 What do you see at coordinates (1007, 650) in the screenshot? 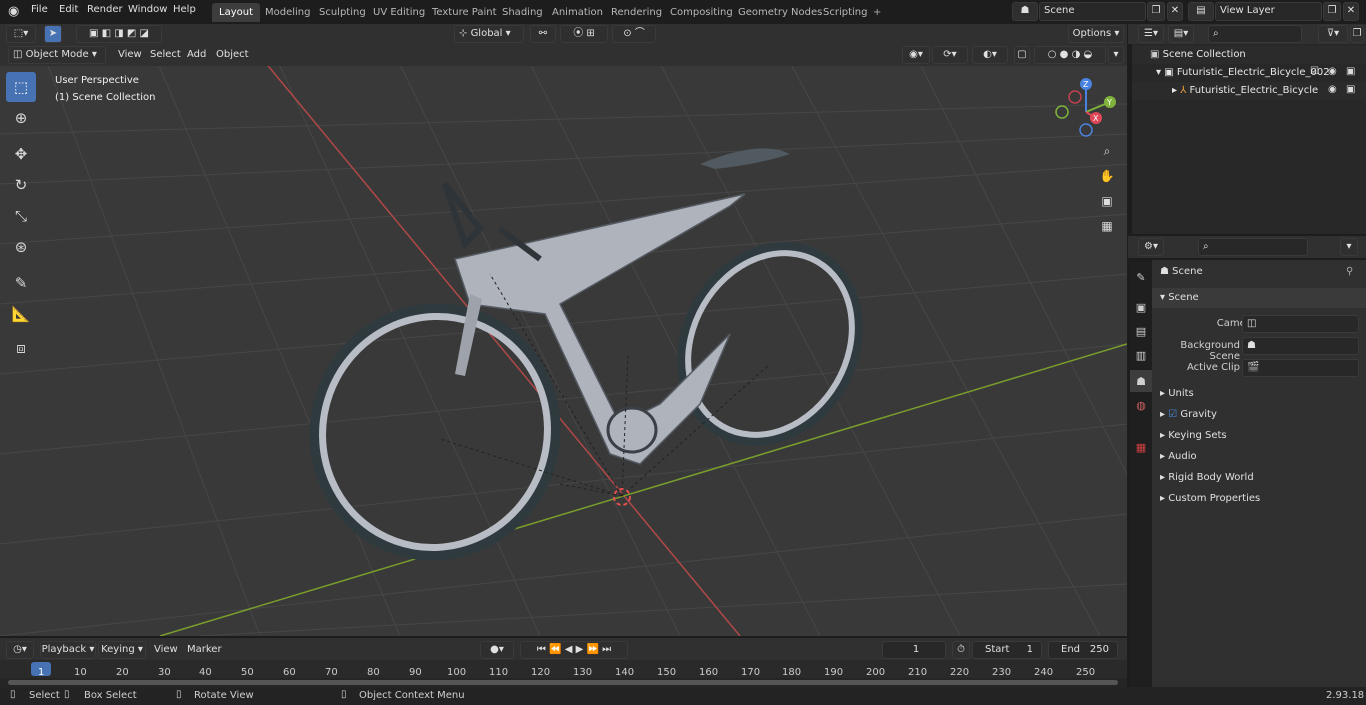
I see `start-frame-field: Start 1` at bounding box center [1007, 650].